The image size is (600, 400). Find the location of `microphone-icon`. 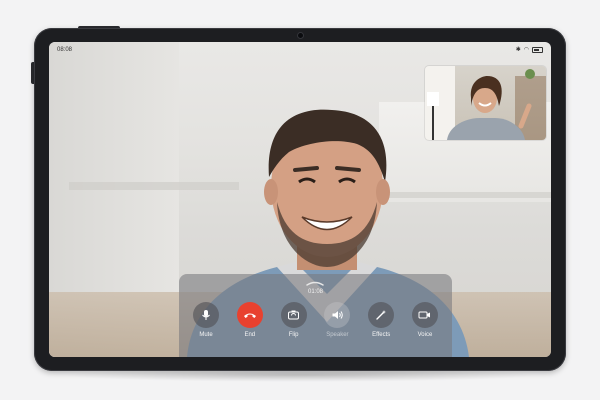

microphone-icon is located at coordinates (206, 315).